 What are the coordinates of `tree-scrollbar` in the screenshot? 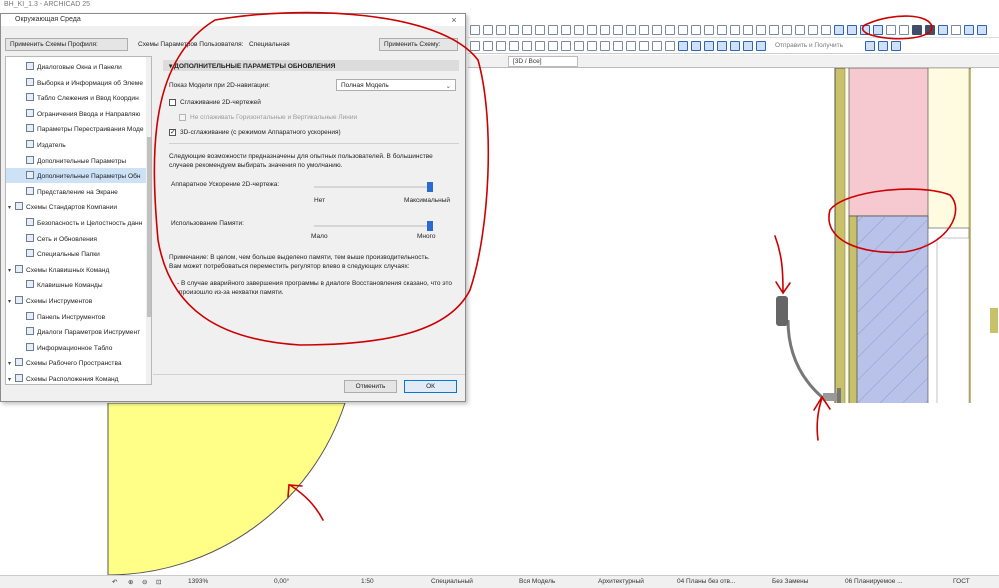 It's located at (148, 220).